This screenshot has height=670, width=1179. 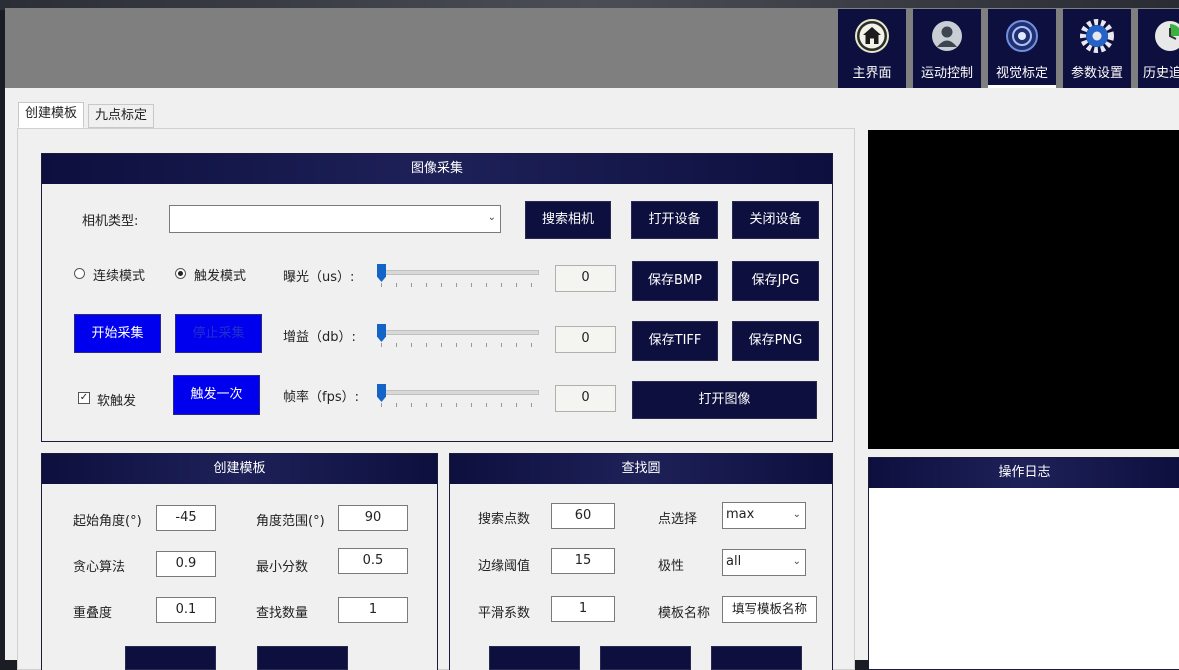 What do you see at coordinates (585, 398) in the screenshot?
I see `fps-value: 0` at bounding box center [585, 398].